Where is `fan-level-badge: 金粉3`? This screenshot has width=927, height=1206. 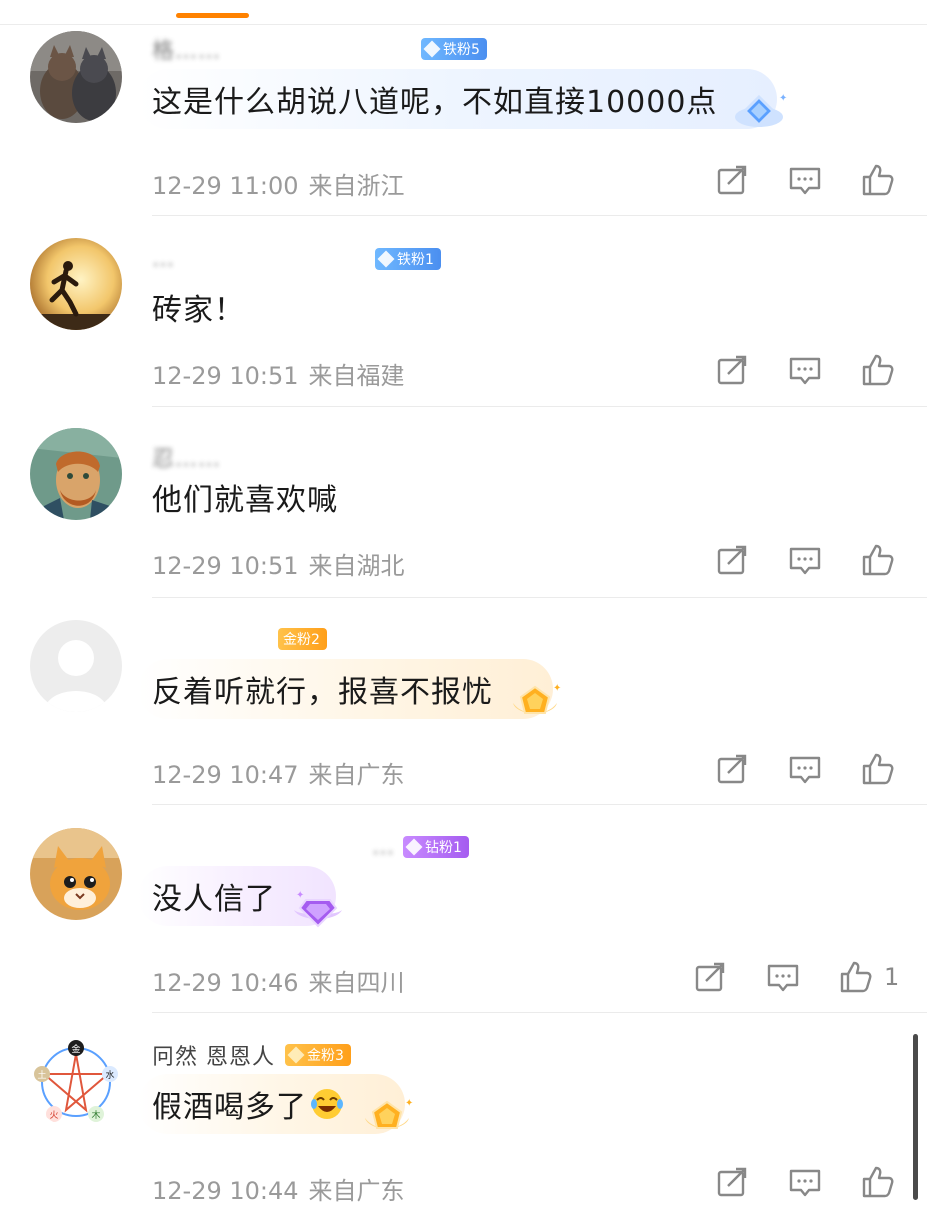 fan-level-badge: 金粉3 is located at coordinates (318, 1055).